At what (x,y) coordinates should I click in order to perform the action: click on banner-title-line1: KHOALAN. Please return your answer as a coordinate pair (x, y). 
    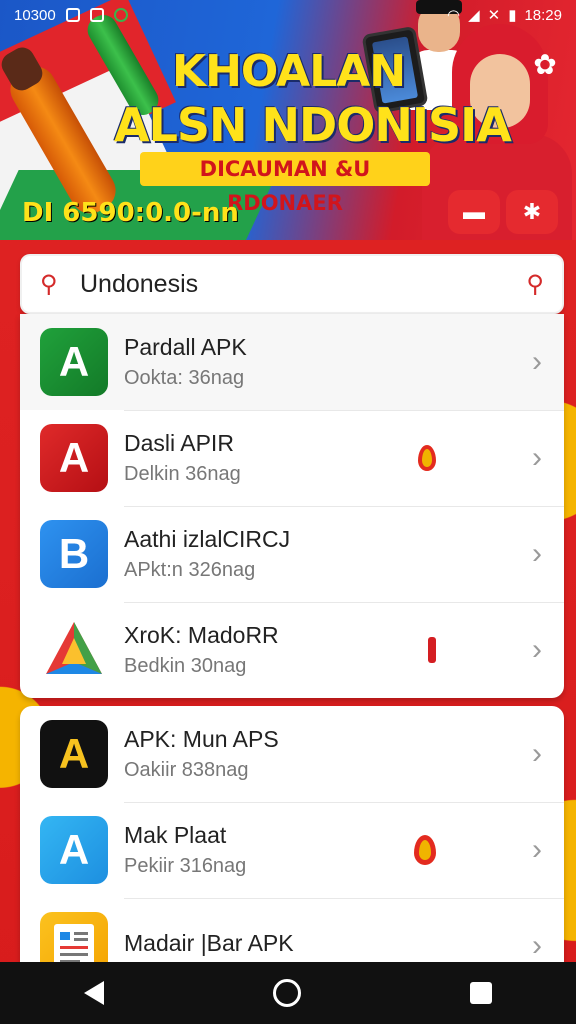
    Looking at the image, I should click on (289, 71).